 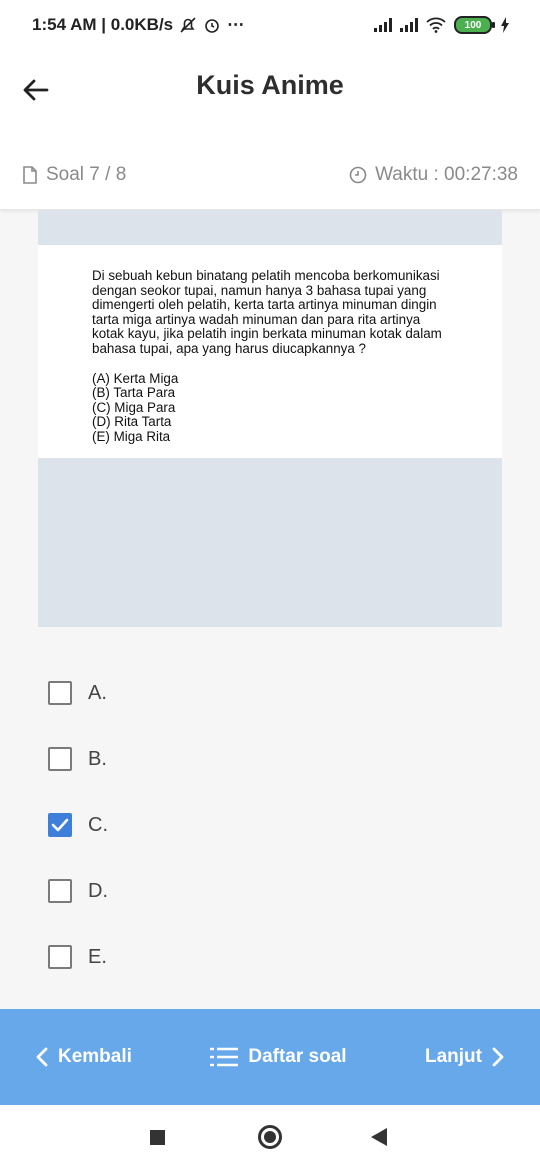 What do you see at coordinates (358, 174) in the screenshot?
I see `clock-icon` at bounding box center [358, 174].